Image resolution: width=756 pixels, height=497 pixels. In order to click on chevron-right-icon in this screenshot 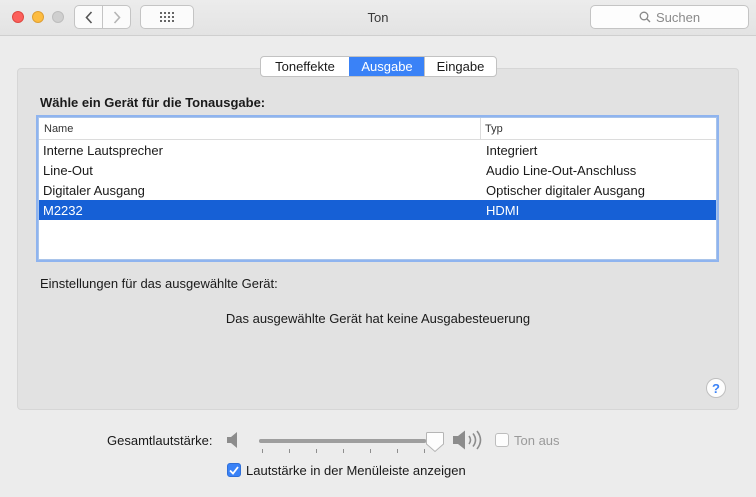, I will do `click(117, 17)`.